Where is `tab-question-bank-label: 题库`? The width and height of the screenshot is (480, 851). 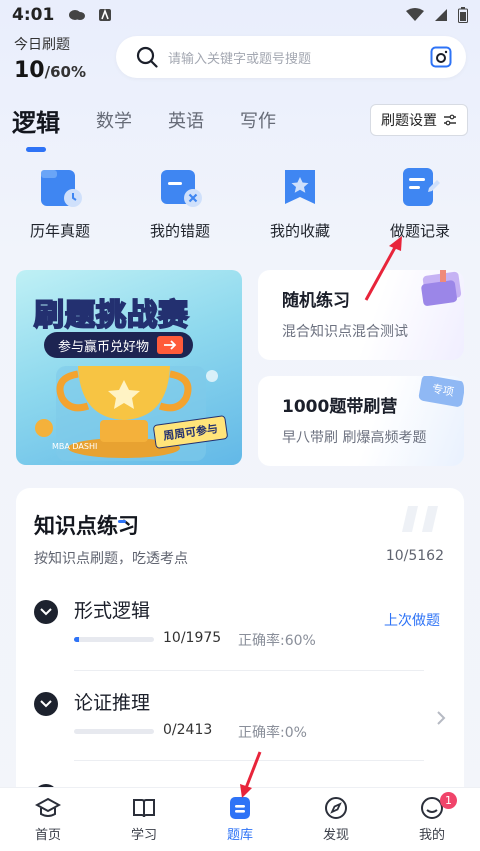 tab-question-bank-label: 题库 is located at coordinates (239, 835).